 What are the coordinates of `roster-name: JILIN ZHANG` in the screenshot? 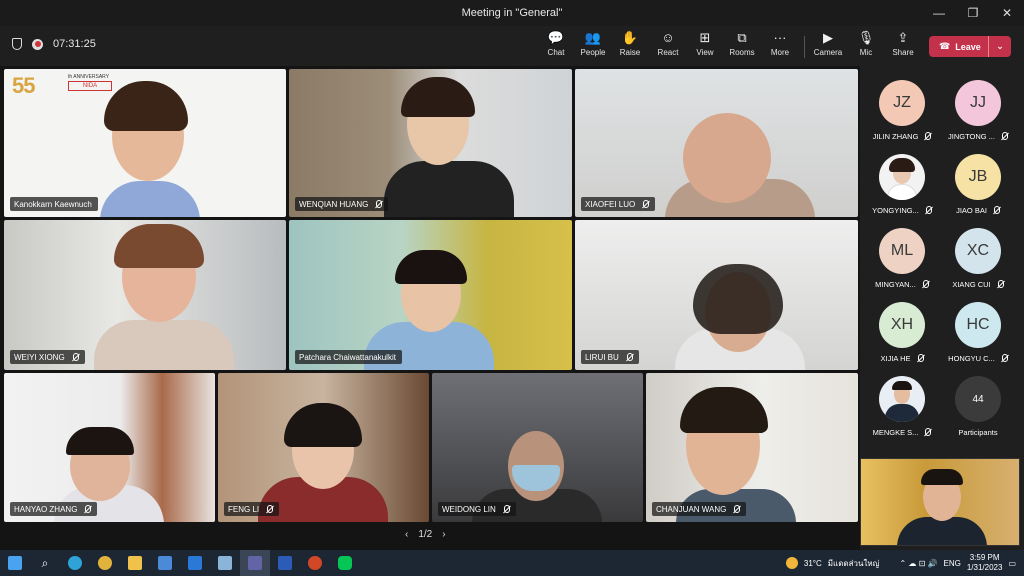 It's located at (895, 136).